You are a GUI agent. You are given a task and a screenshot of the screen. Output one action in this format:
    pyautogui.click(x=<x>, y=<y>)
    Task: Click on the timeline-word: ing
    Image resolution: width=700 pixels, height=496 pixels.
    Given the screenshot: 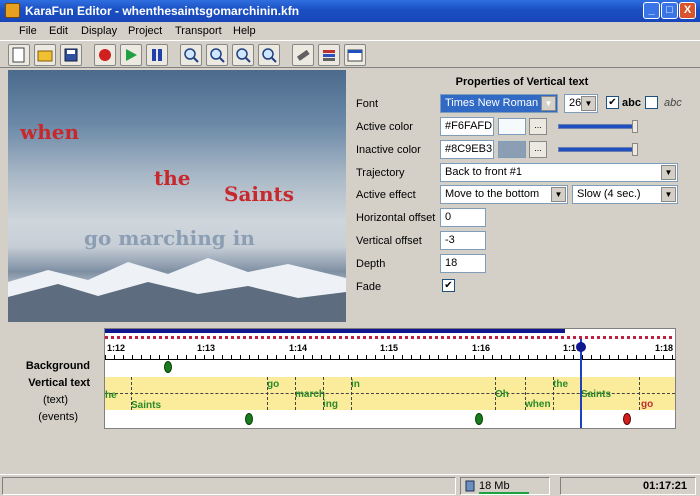 What is the action you would take?
    pyautogui.click(x=330, y=404)
    